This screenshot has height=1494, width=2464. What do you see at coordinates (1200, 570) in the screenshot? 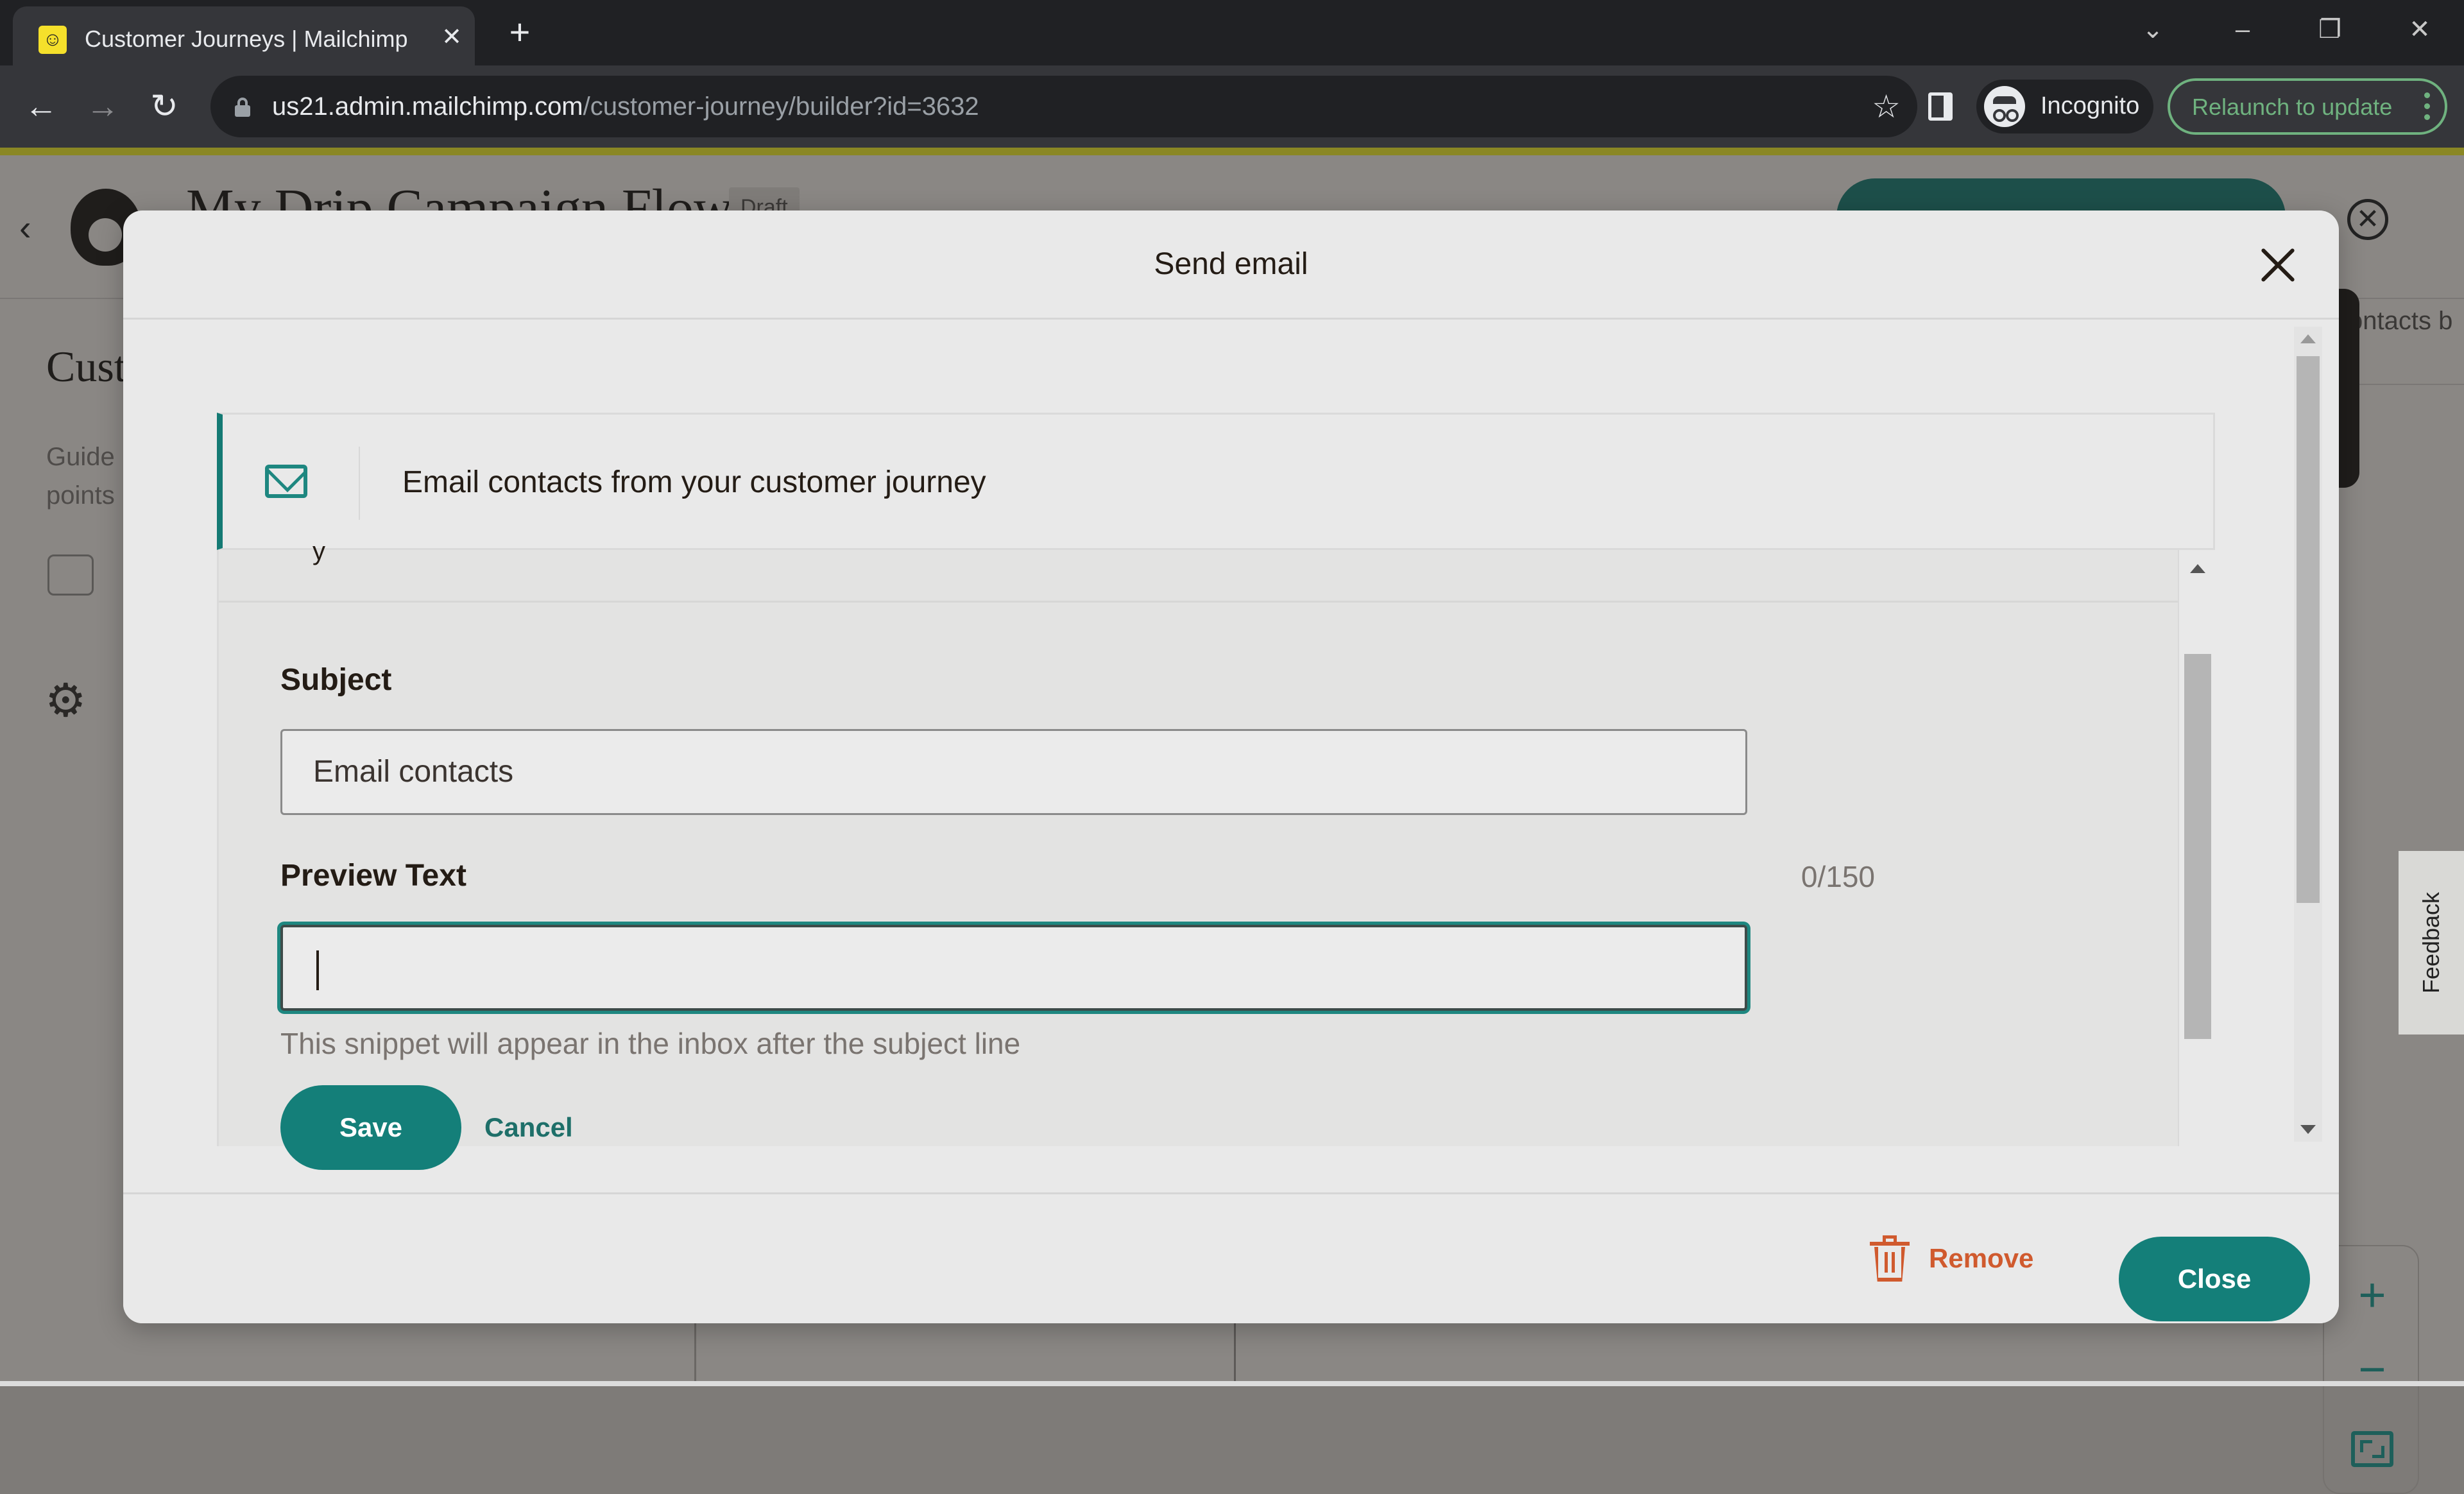
I see `collapsed-section-strip: y` at bounding box center [1200, 570].